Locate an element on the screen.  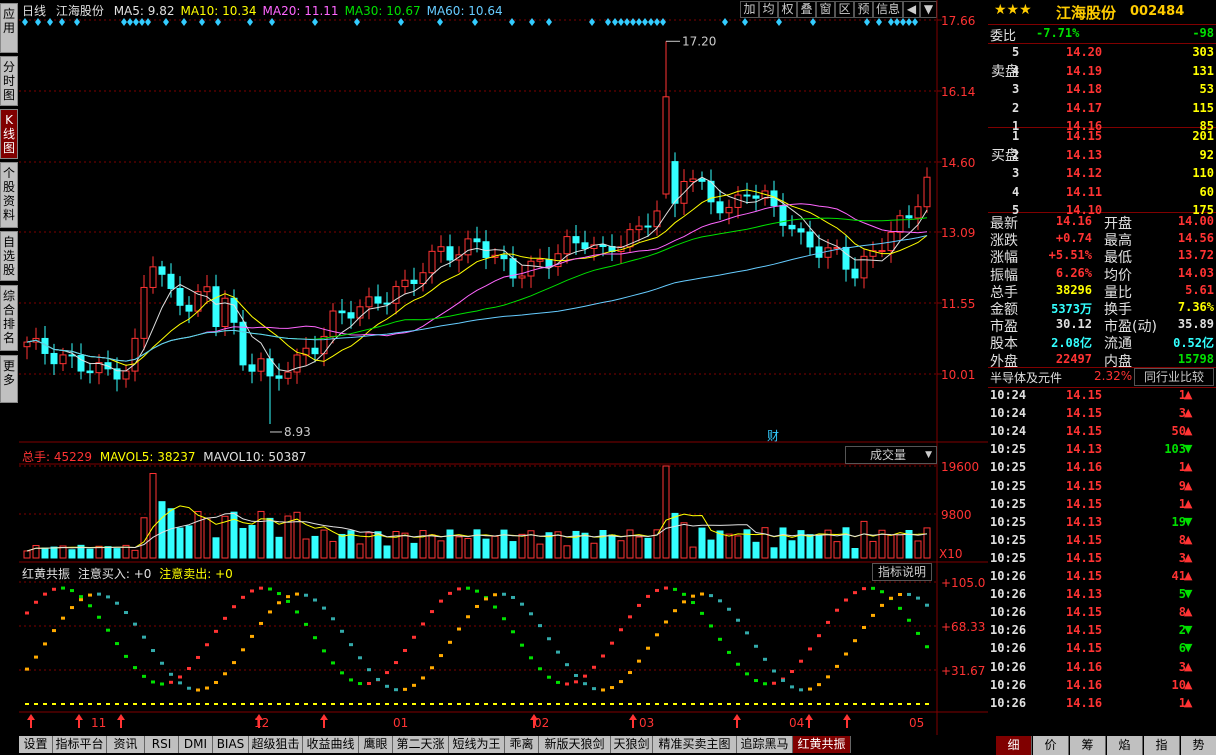
indicator-tab: 指标平台 is located at coordinates (80, 744).